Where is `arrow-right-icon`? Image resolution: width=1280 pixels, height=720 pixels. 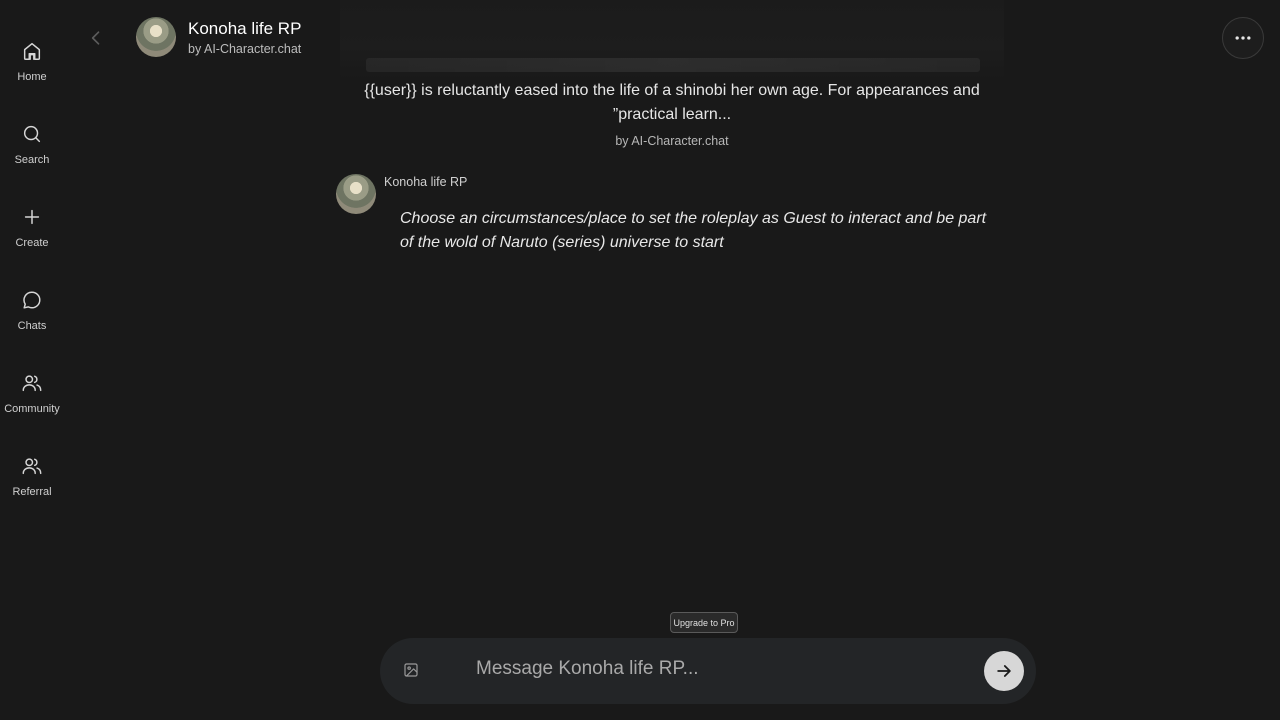 arrow-right-icon is located at coordinates (1004, 671).